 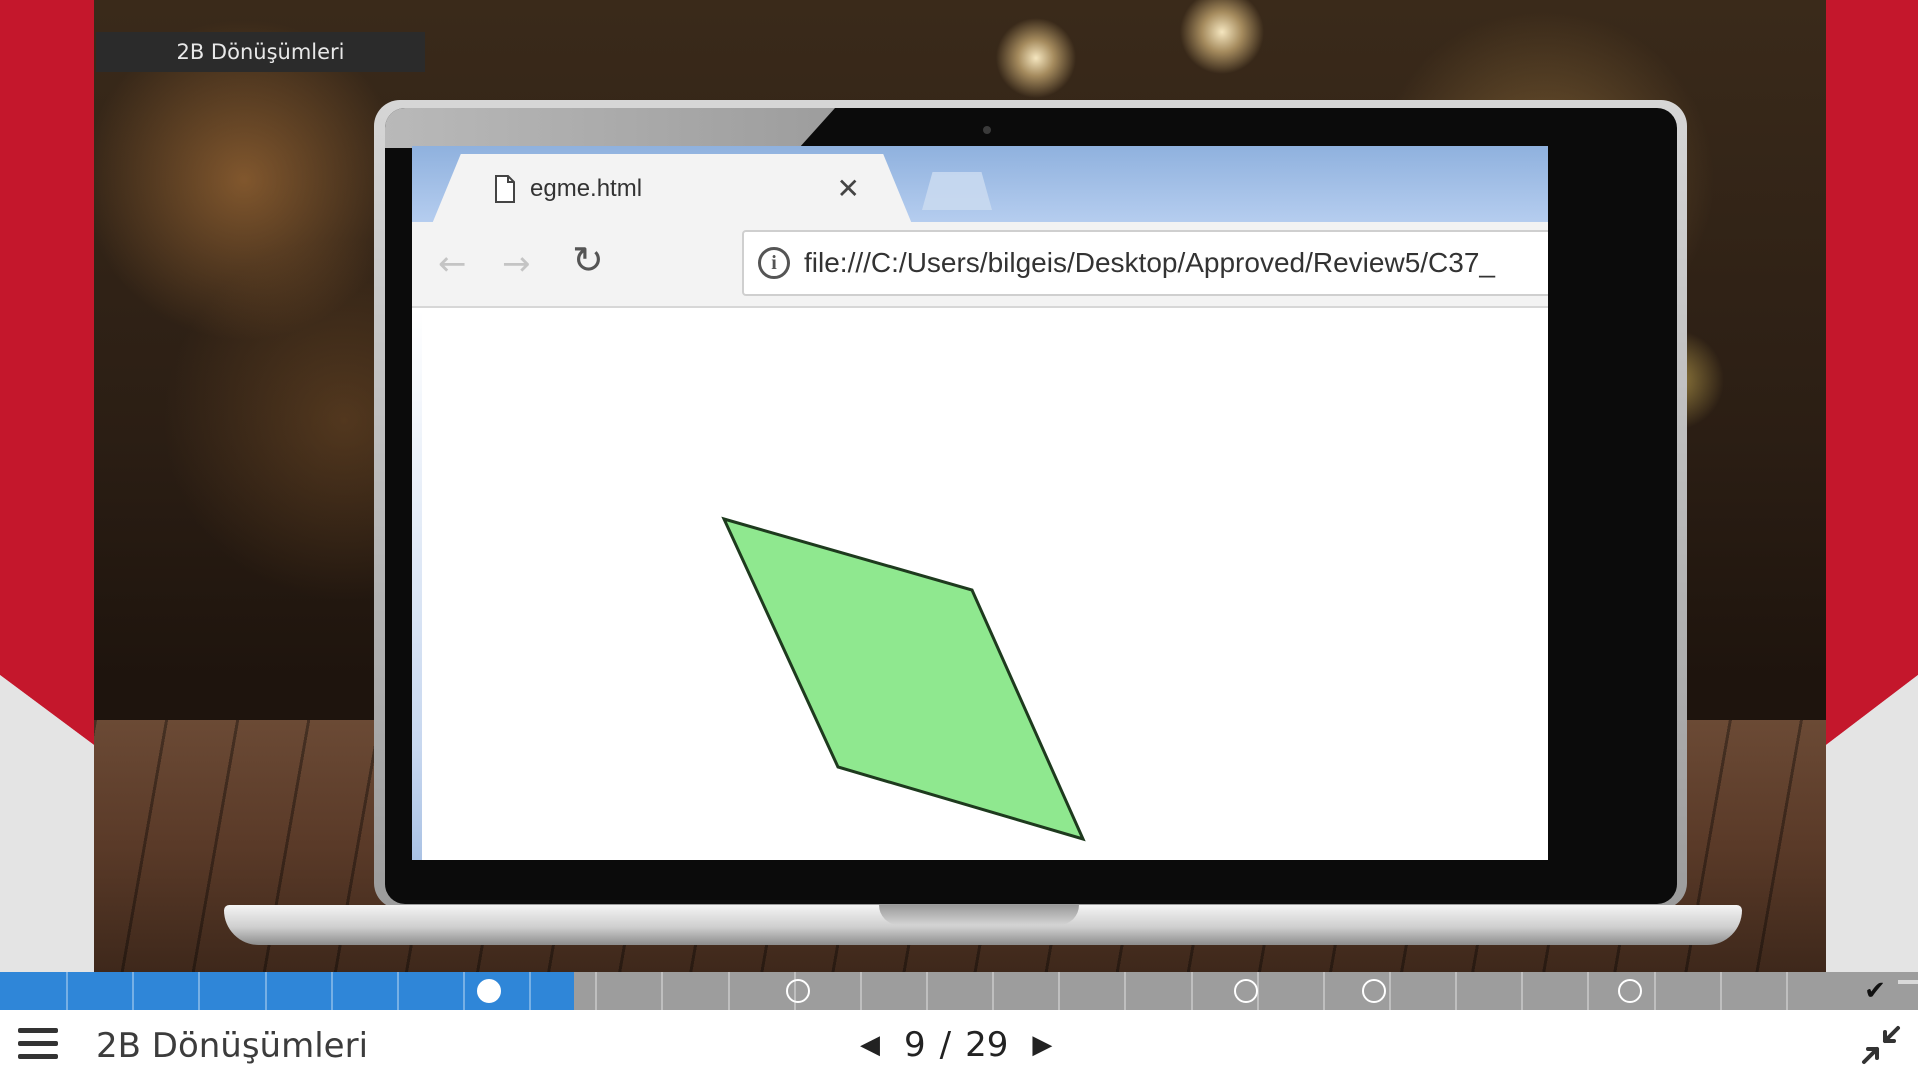 I want to click on tab-title: egme.html, so click(x=586, y=188).